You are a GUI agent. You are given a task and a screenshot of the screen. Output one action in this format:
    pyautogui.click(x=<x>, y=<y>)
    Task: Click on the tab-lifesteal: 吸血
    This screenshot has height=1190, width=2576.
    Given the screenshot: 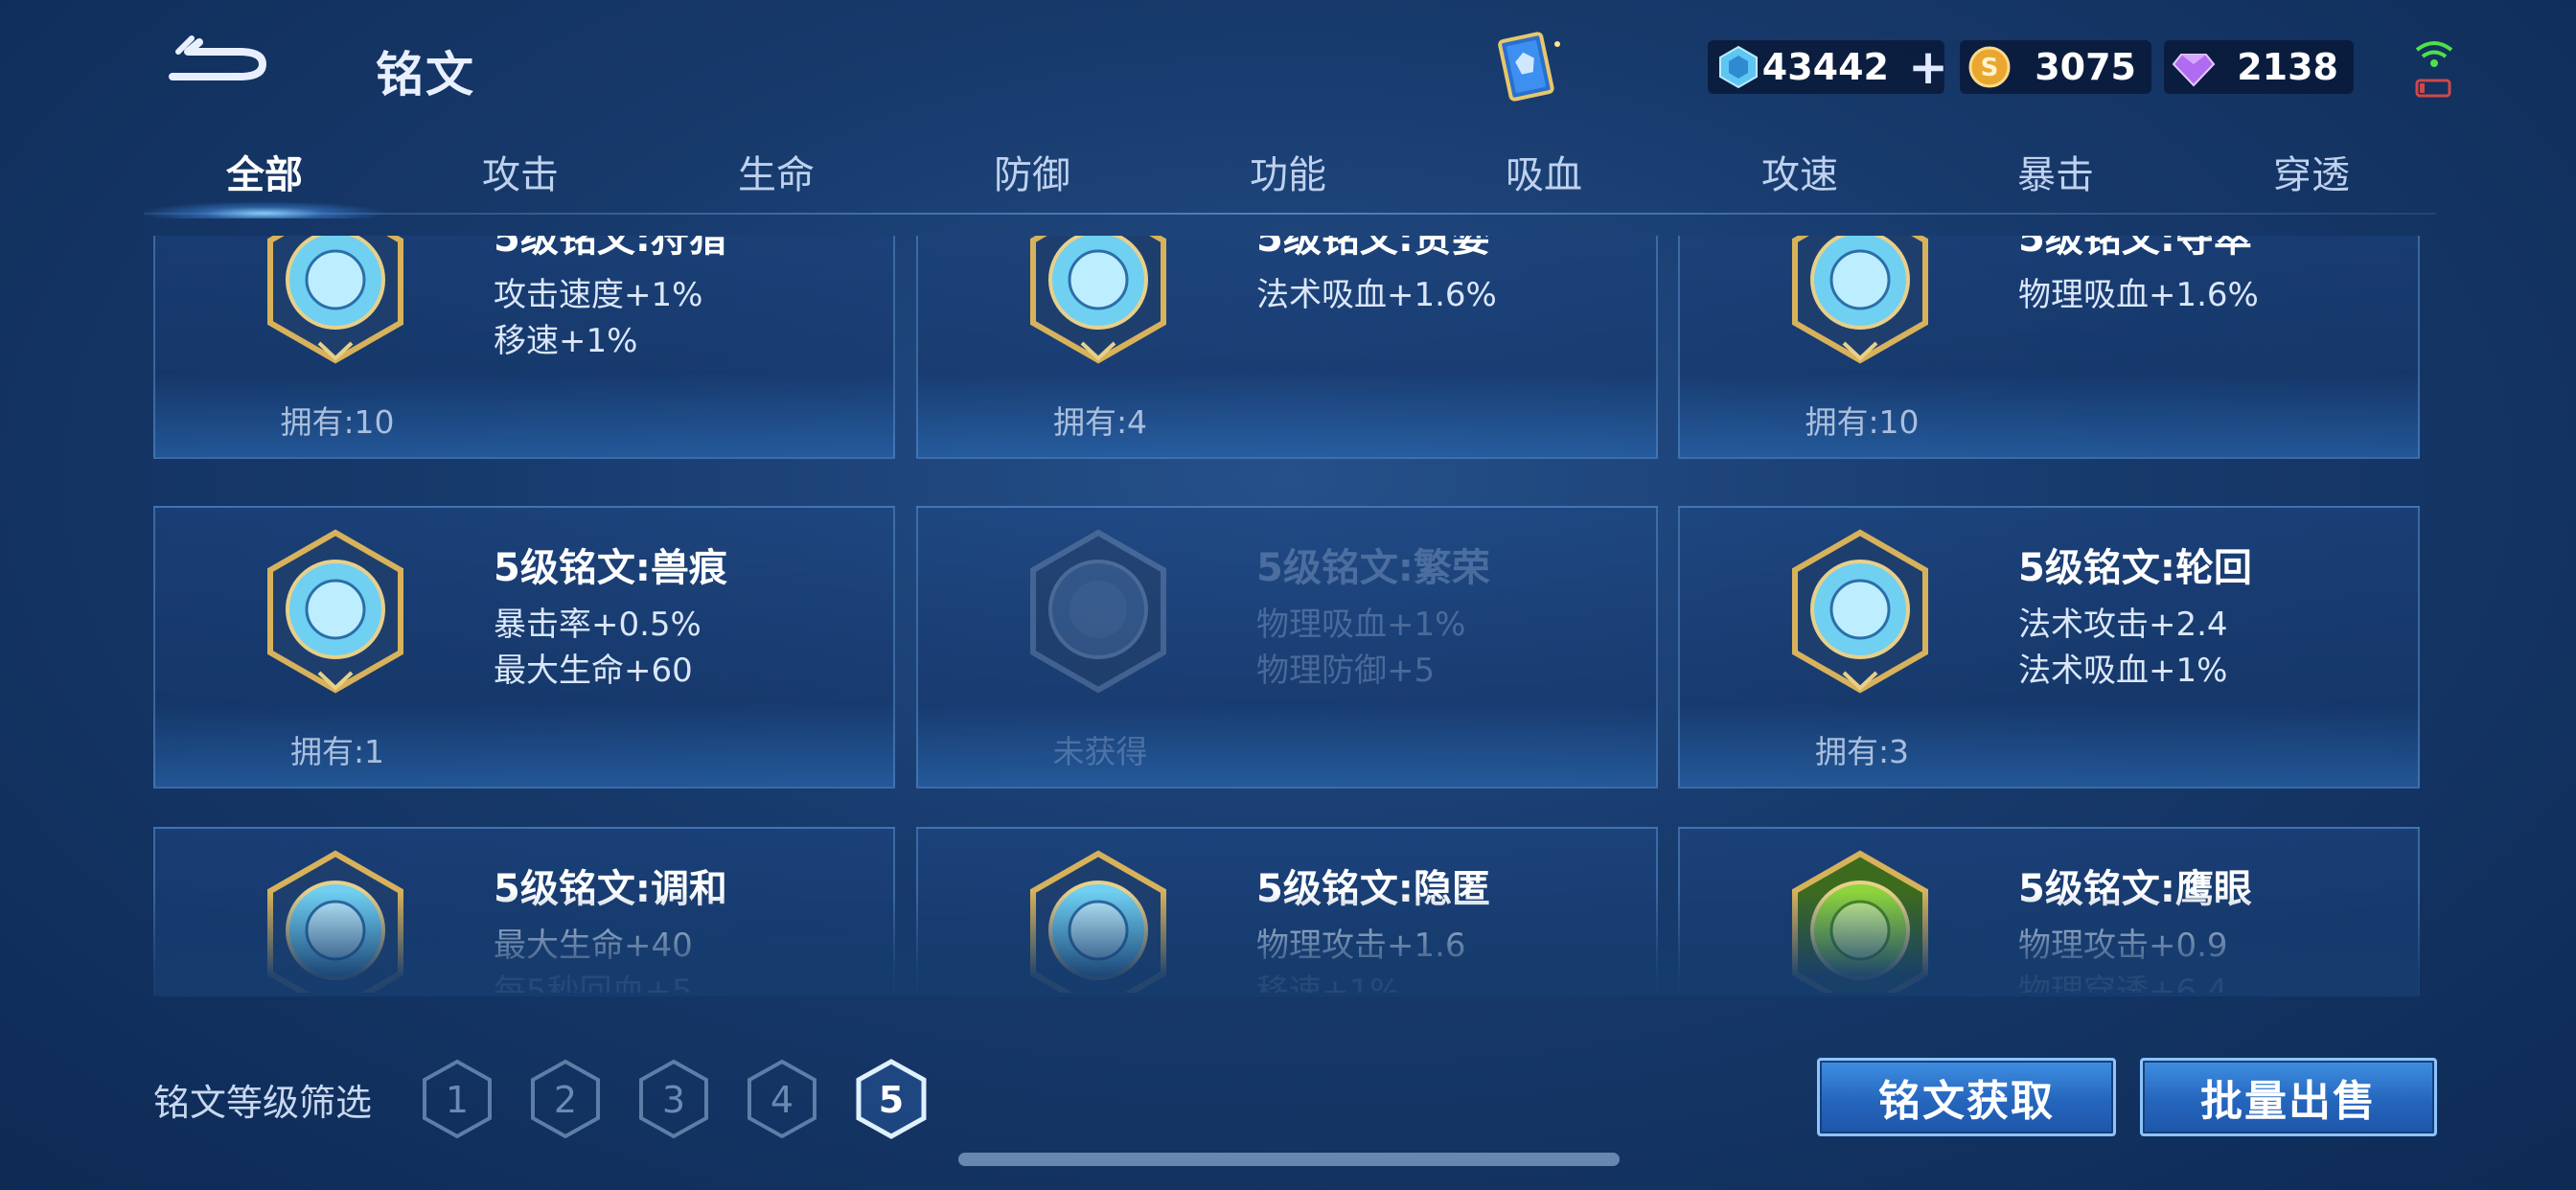 What is the action you would take?
    pyautogui.click(x=1544, y=171)
    